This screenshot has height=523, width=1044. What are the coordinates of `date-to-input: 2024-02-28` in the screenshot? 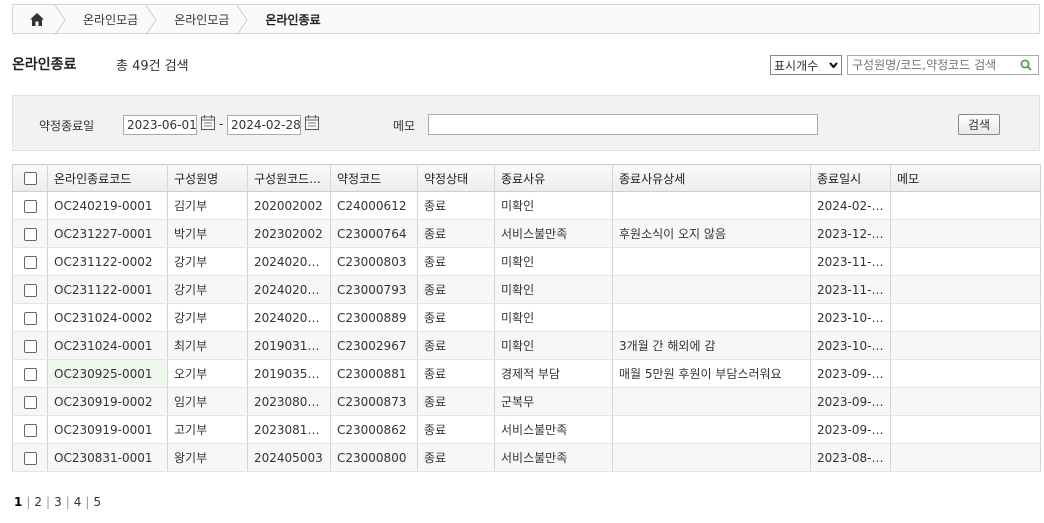 It's located at (264, 125).